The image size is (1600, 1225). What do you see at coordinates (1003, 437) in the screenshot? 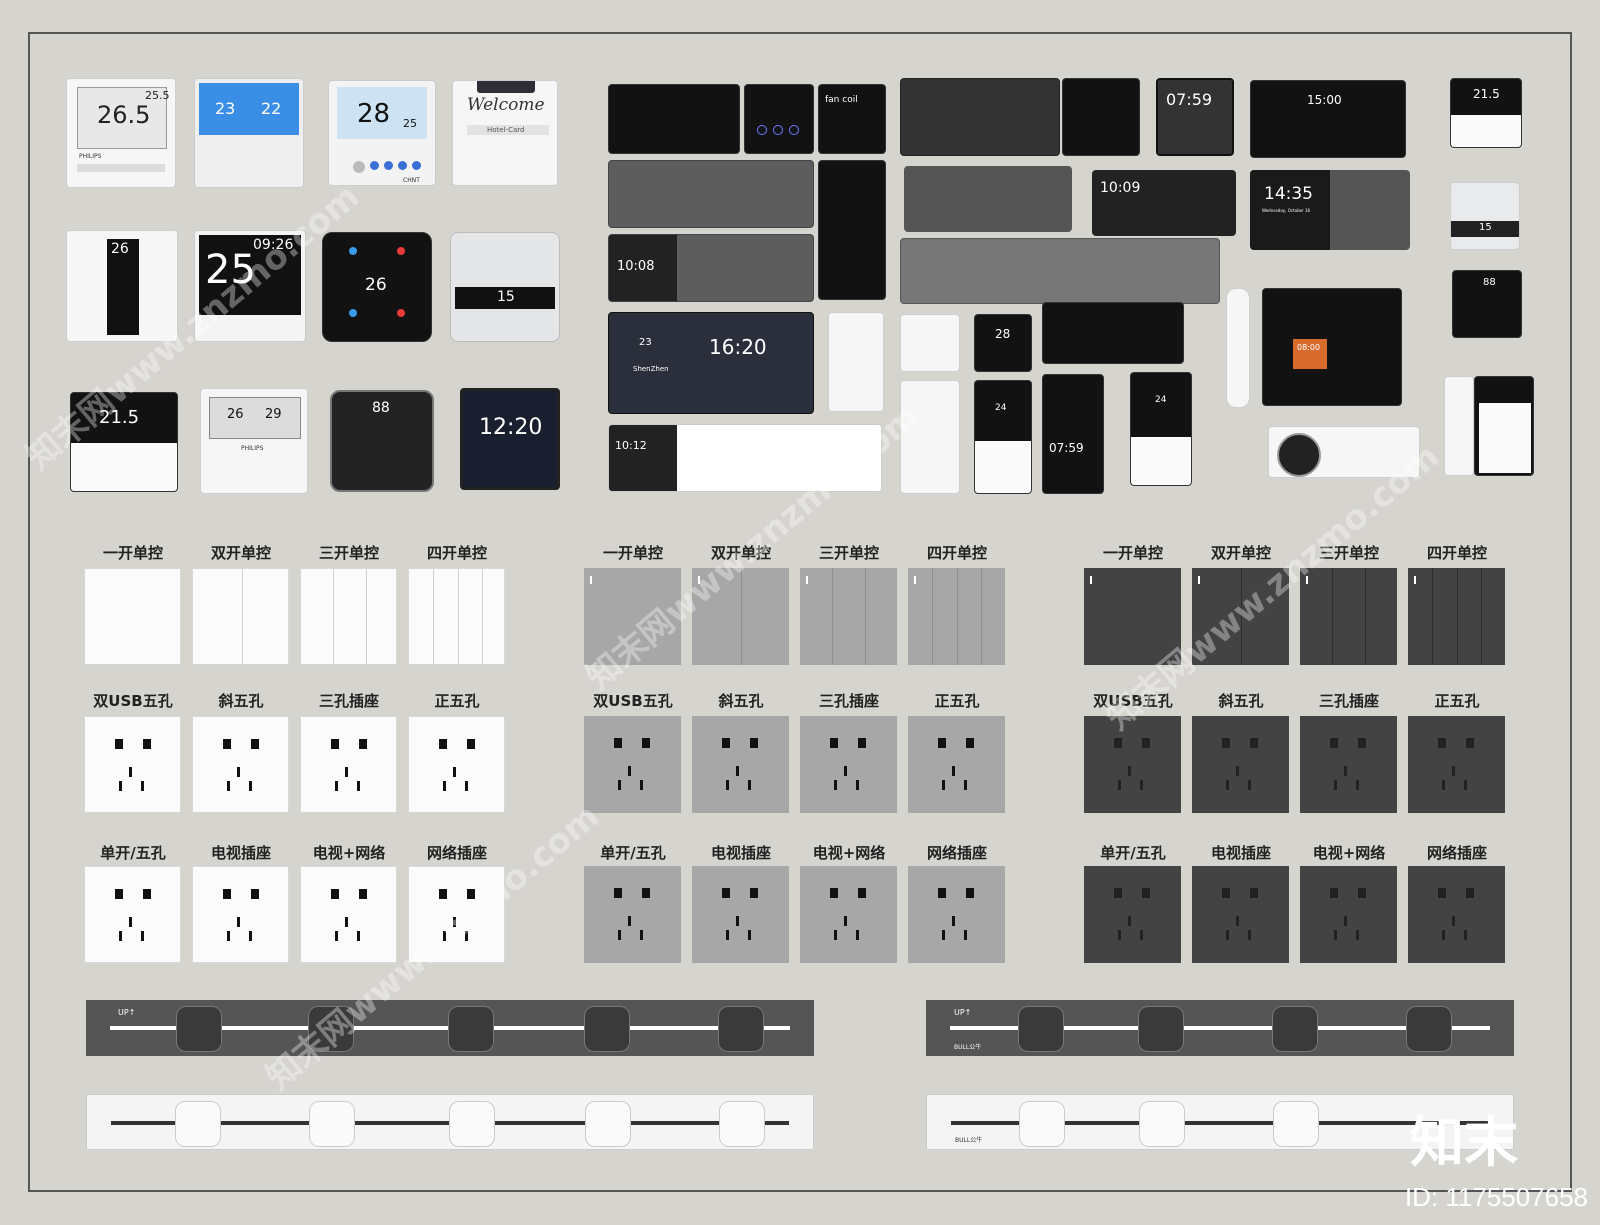
I see `screen-24a: 24` at bounding box center [1003, 437].